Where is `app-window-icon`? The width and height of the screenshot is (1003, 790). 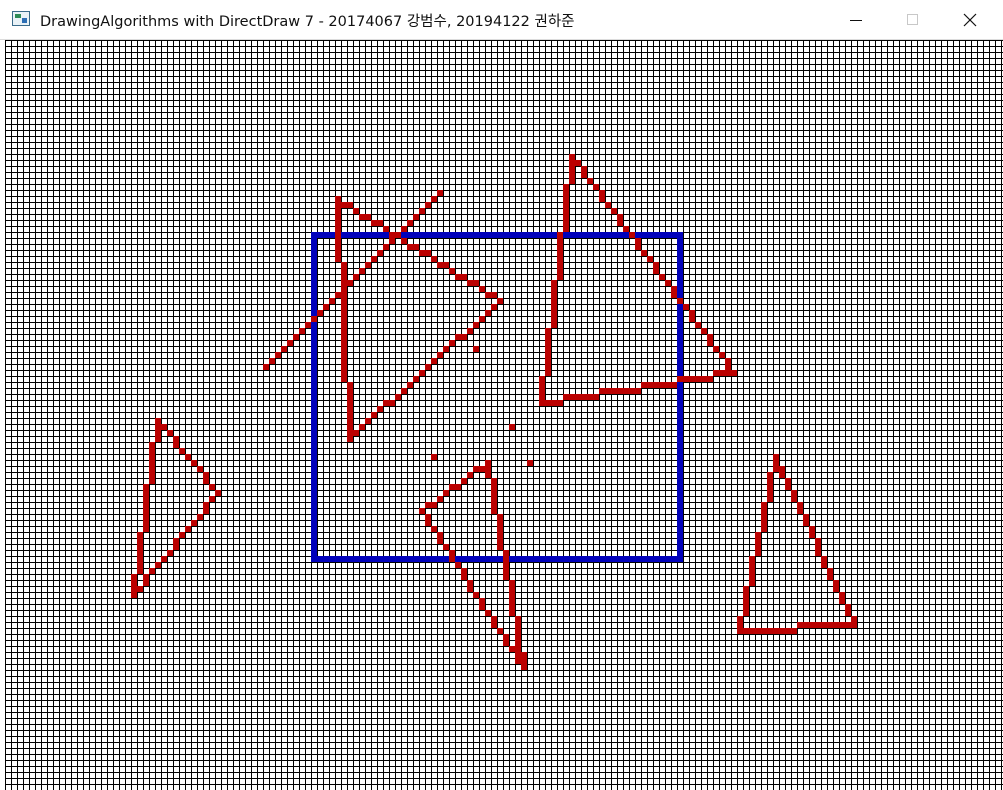
app-window-icon is located at coordinates (21, 18).